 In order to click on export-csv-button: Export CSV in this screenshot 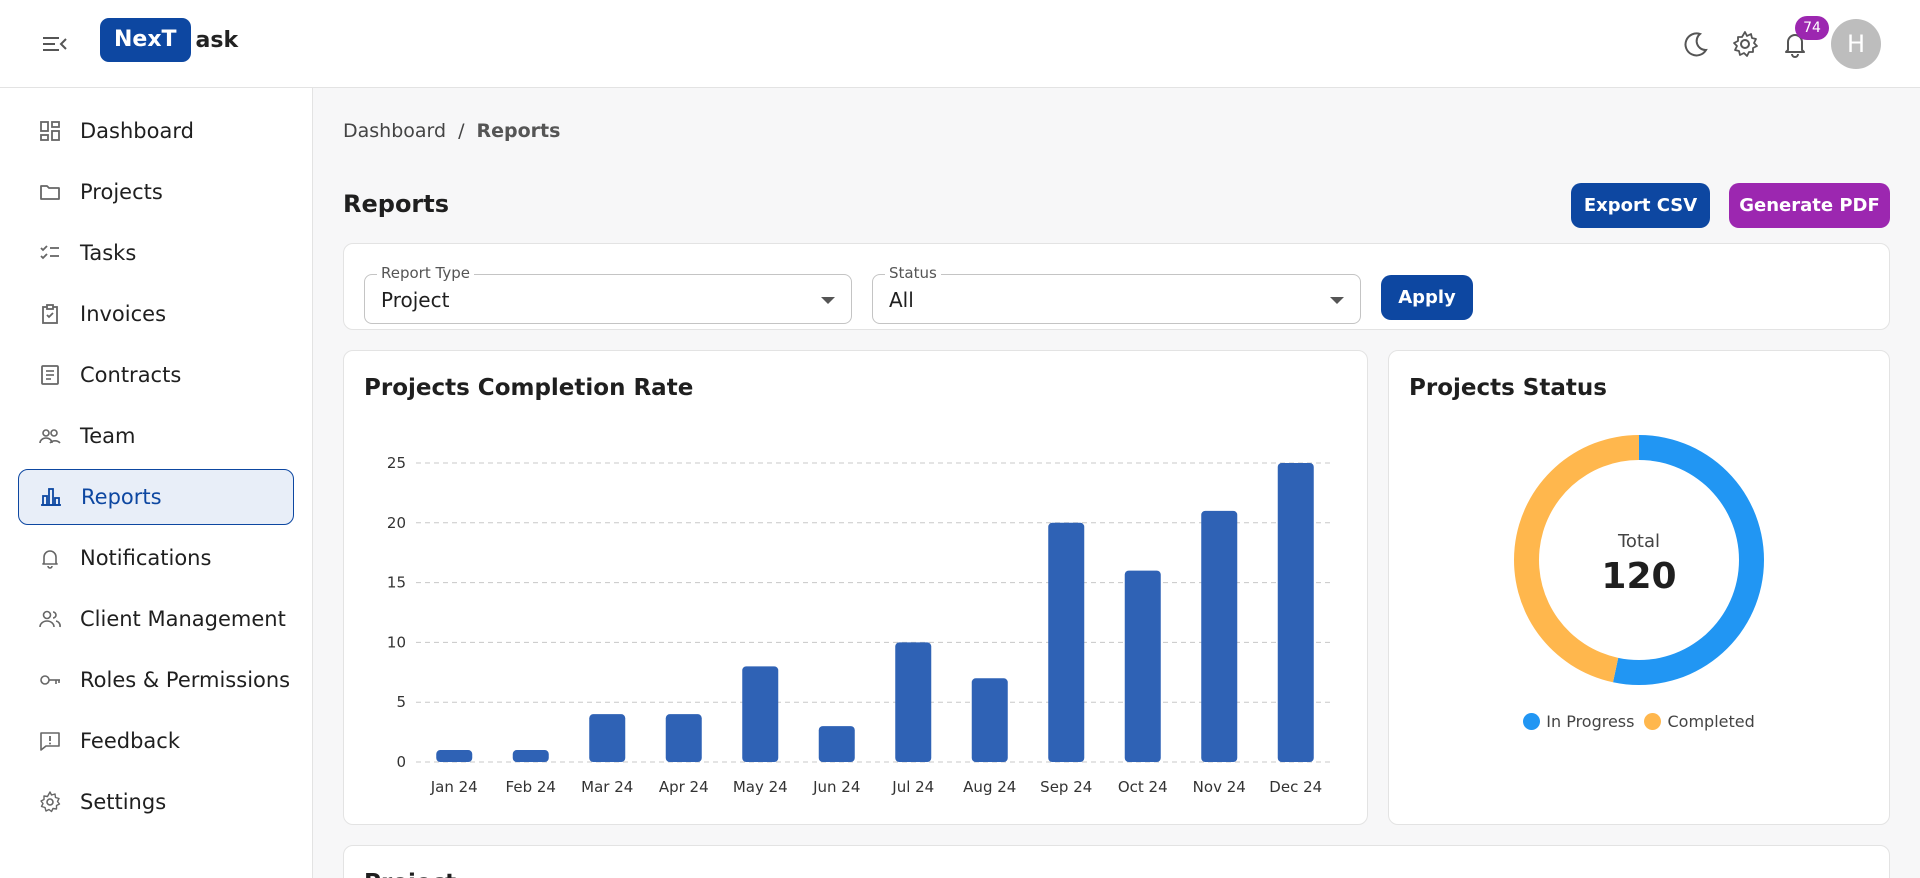, I will do `click(1640, 205)`.